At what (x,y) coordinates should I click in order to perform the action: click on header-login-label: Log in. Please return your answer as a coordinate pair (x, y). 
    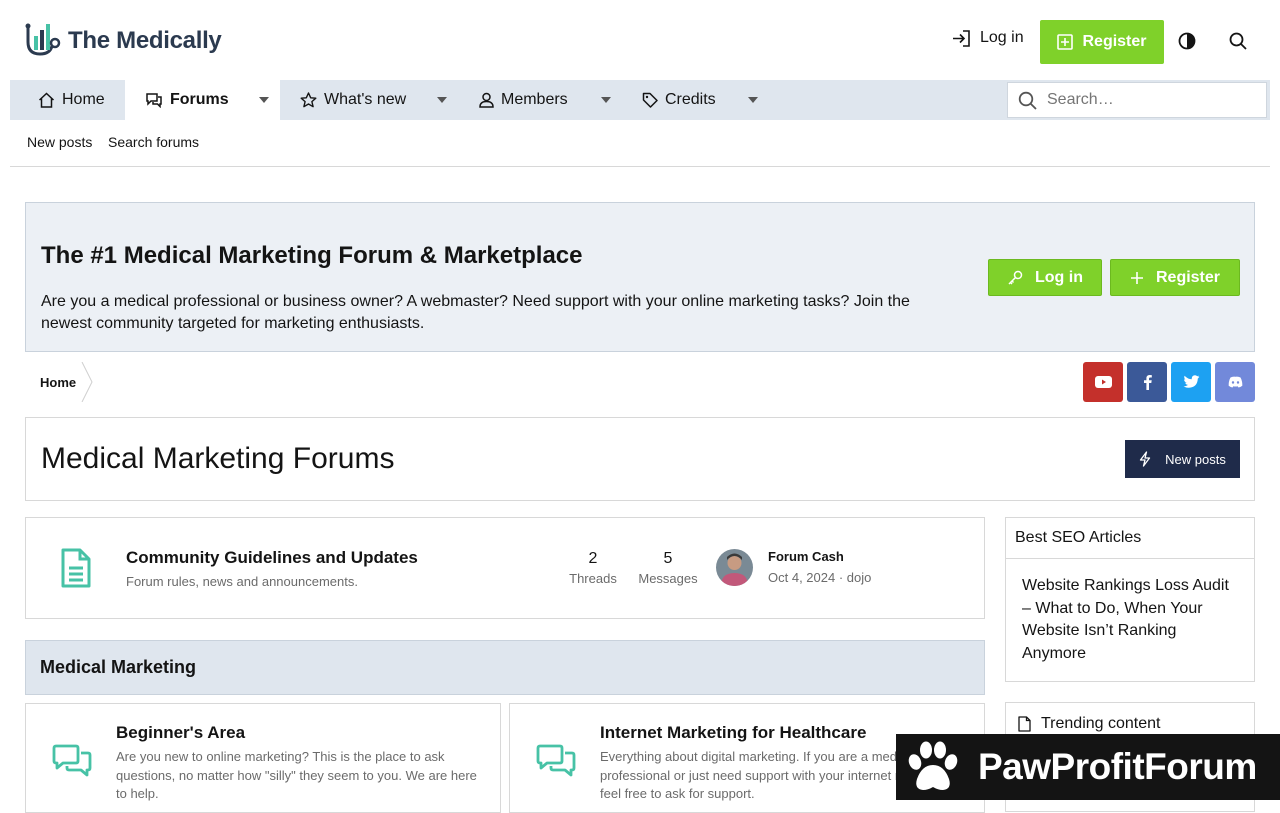
    Looking at the image, I should click on (1002, 37).